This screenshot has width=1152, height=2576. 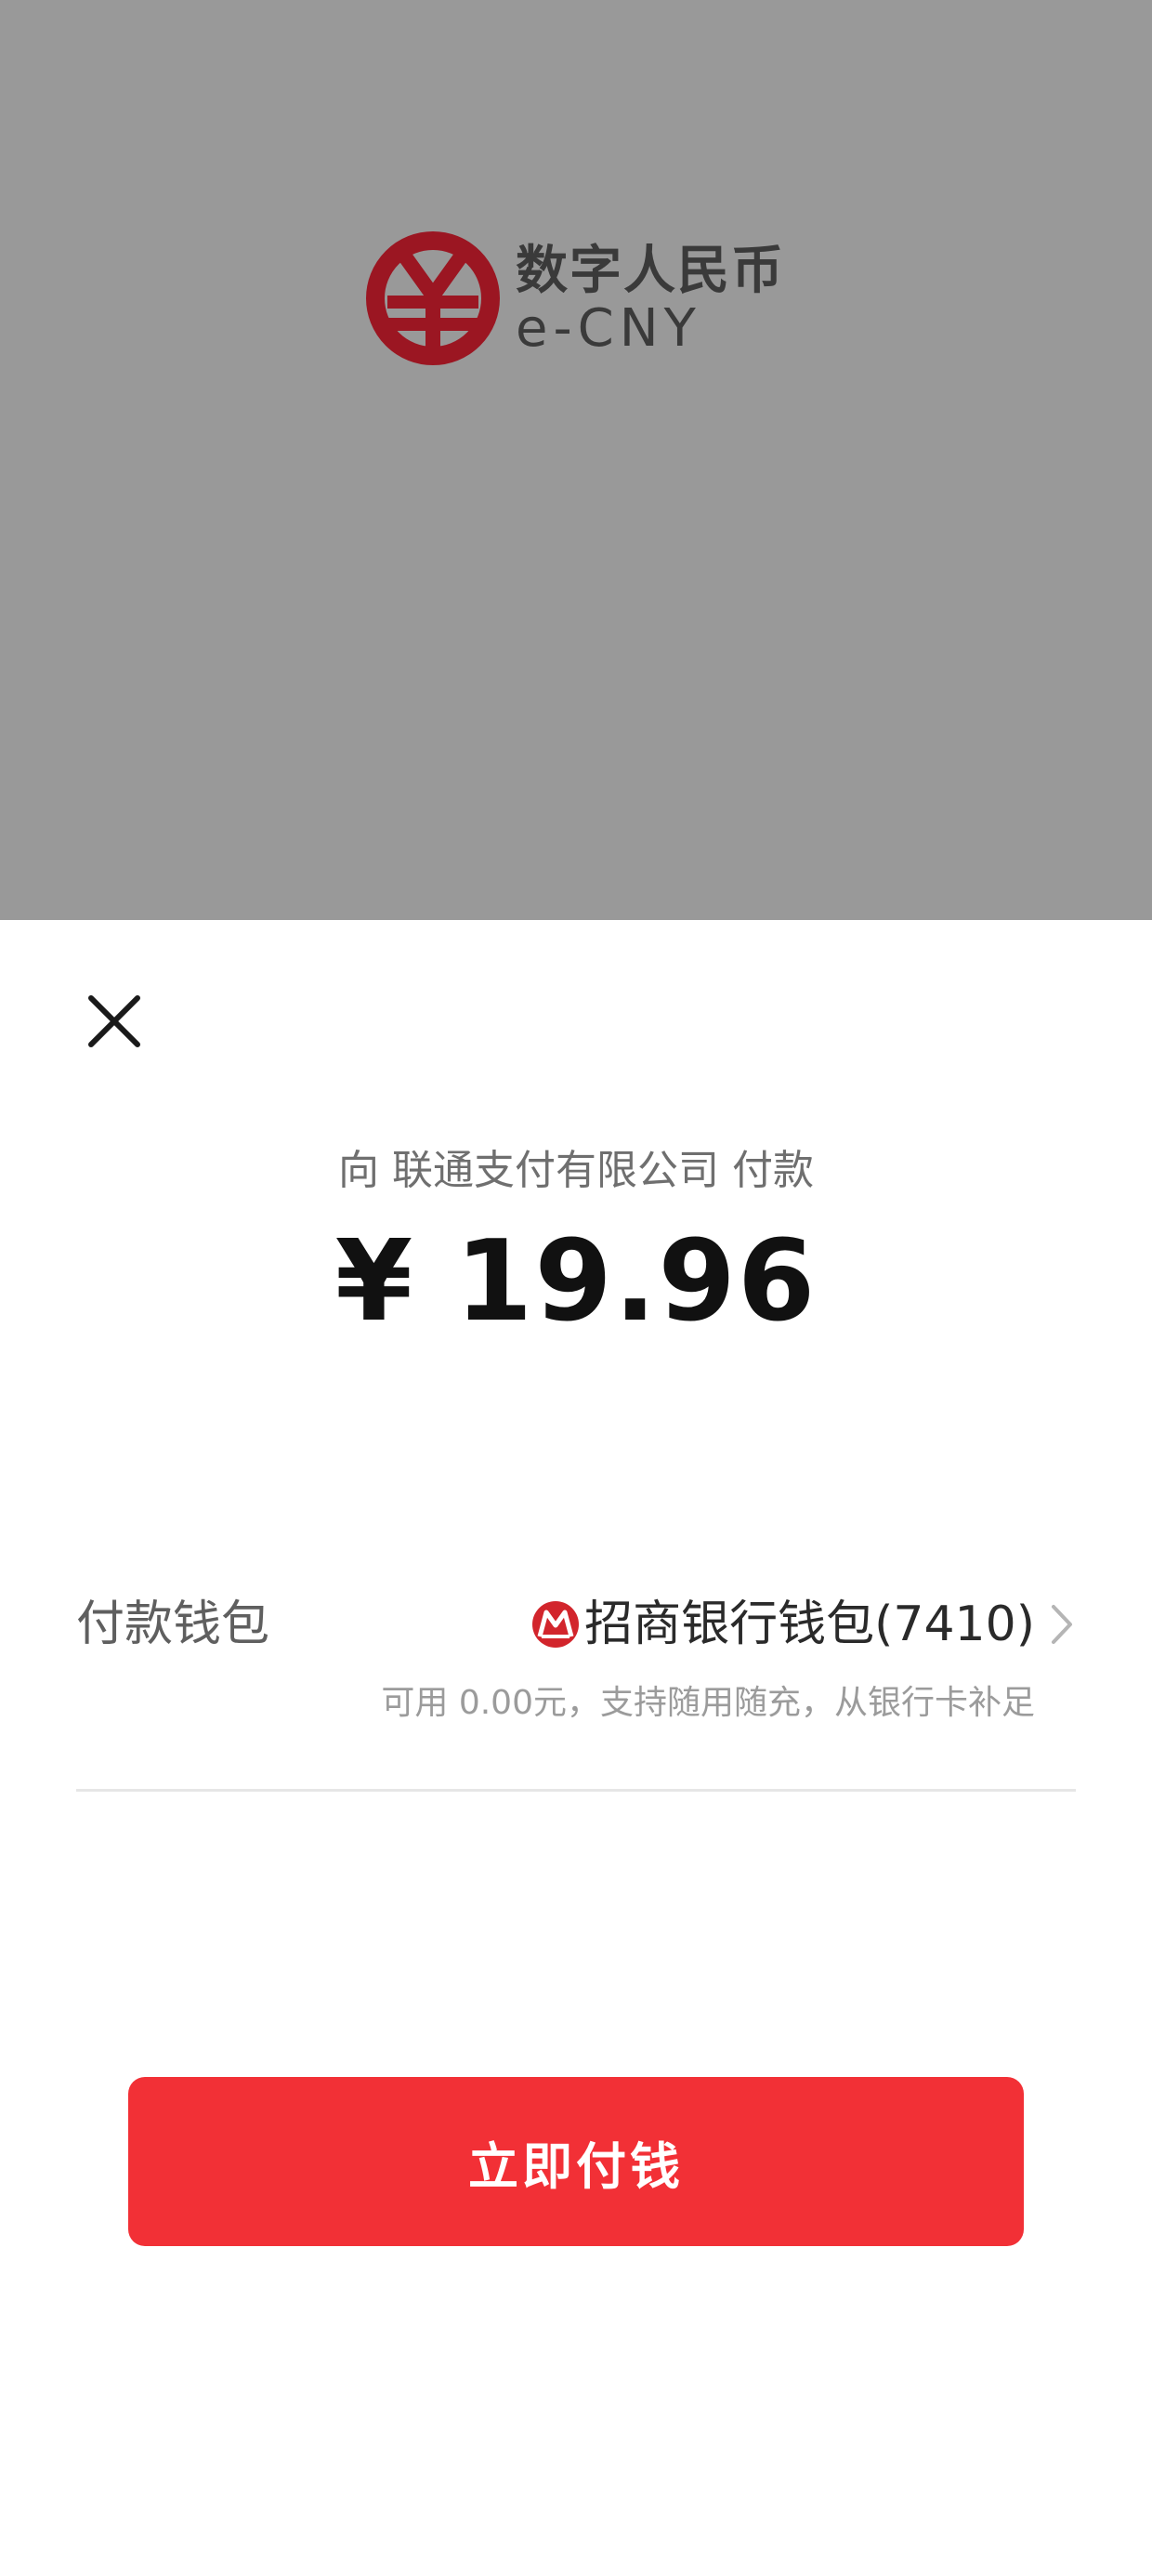 I want to click on cmb-bank-logo-icon, so click(x=556, y=1624).